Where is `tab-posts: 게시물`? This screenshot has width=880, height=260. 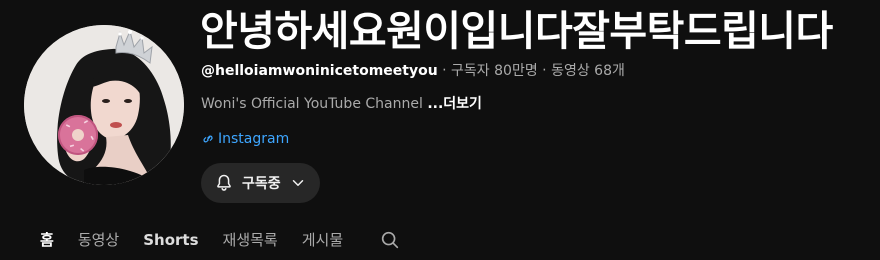
tab-posts: 게시물 is located at coordinates (322, 240).